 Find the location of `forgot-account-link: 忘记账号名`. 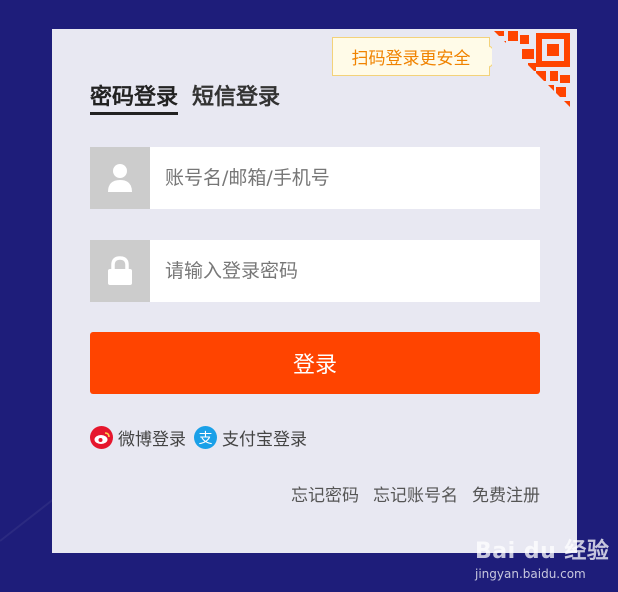

forgot-account-link: 忘记账号名 is located at coordinates (415, 493).